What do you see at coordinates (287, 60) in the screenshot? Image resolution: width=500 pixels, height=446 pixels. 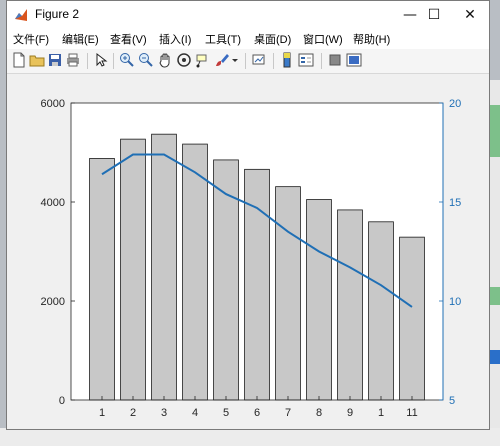 I see `colorbar-icon` at bounding box center [287, 60].